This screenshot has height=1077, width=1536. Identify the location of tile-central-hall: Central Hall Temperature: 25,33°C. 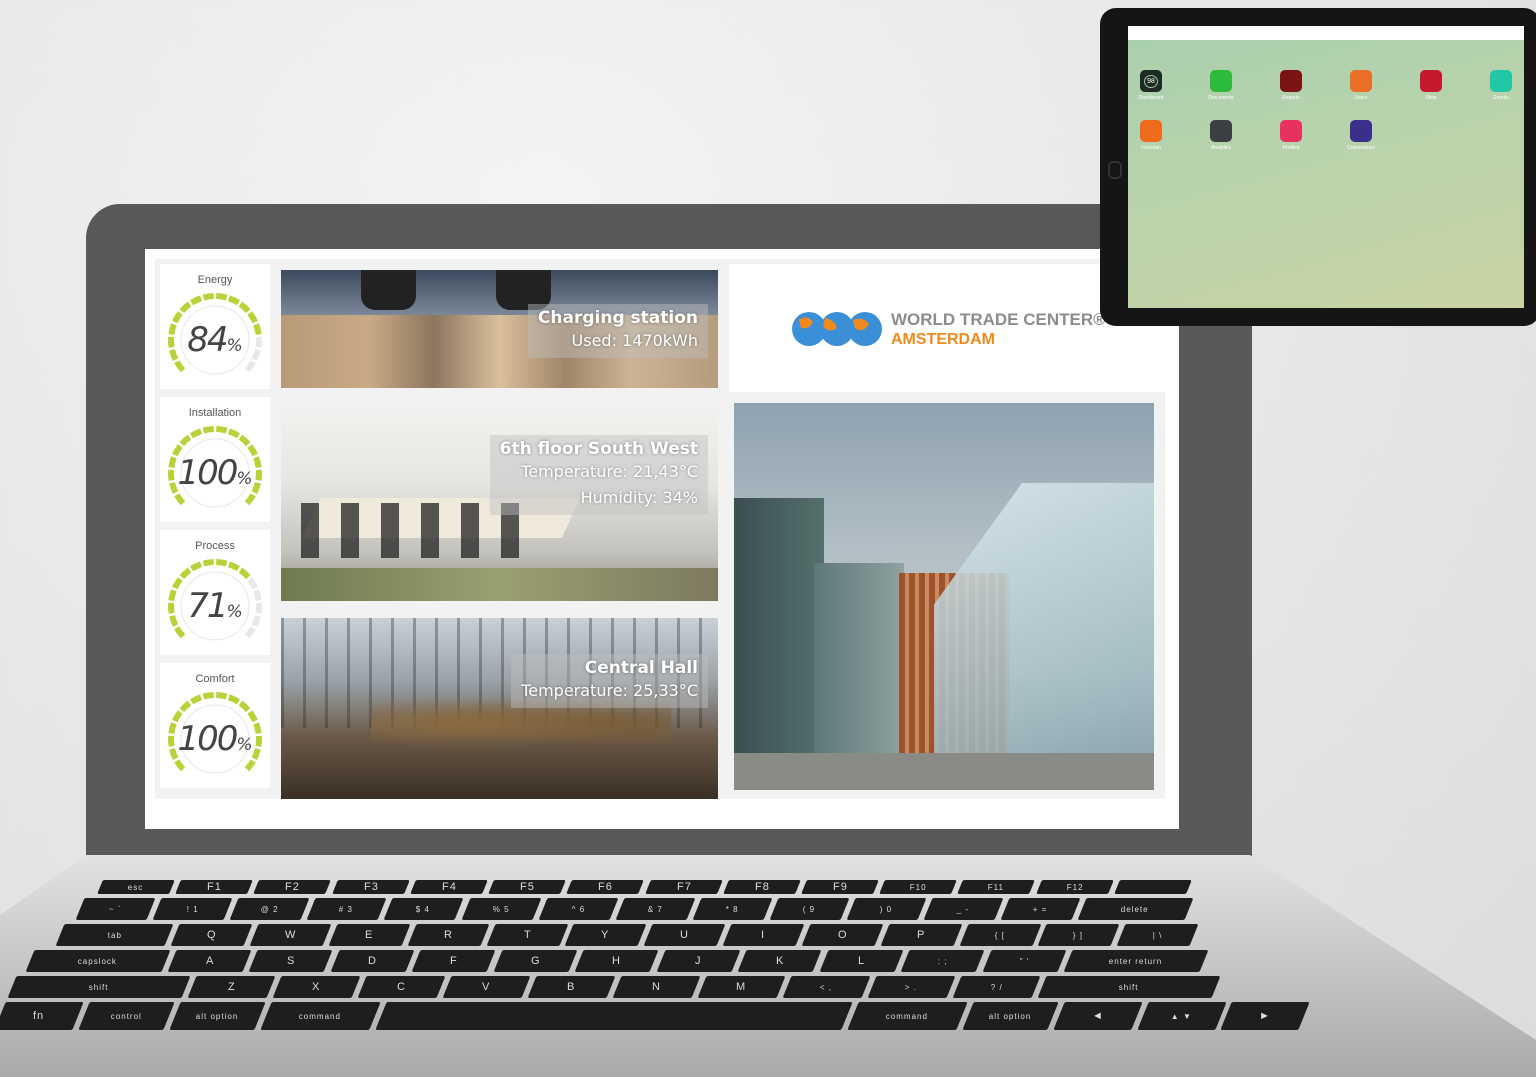
(499, 708).